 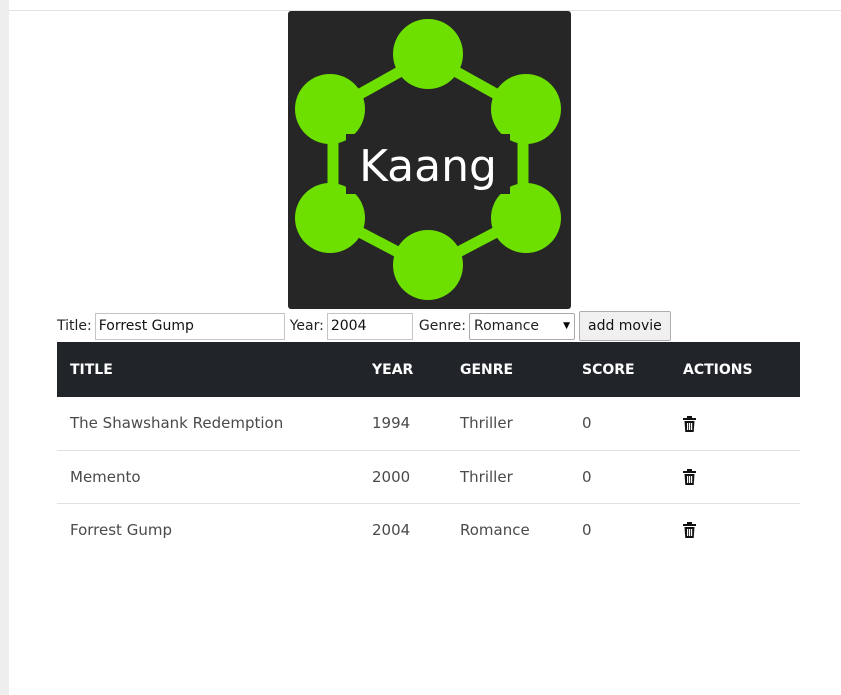 I want to click on cell-title: The Shawshank Redemption, so click(x=177, y=423).